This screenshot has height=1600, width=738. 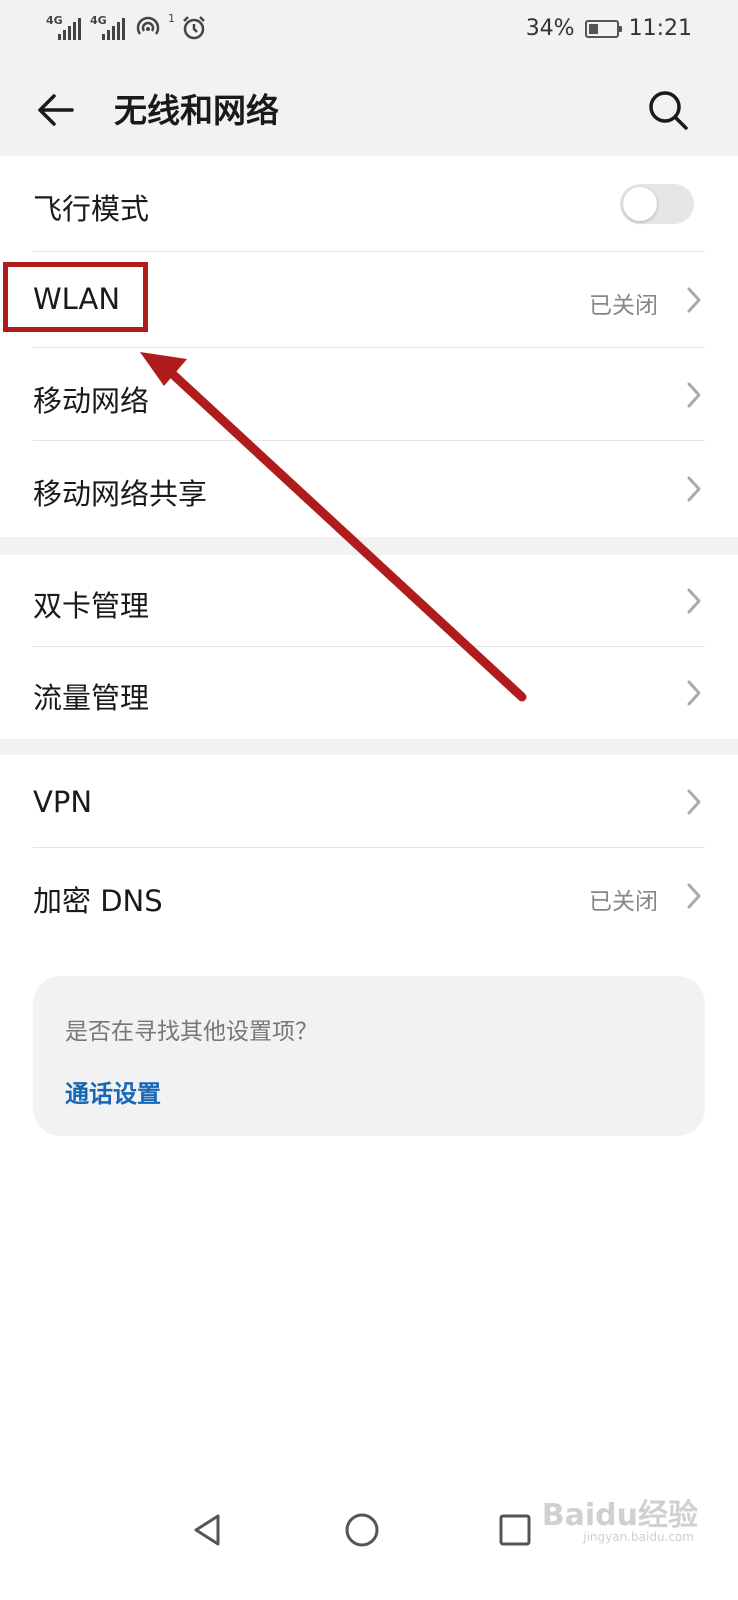 I want to click on watermark-brand: Baidu经验, so click(x=619, y=1515).